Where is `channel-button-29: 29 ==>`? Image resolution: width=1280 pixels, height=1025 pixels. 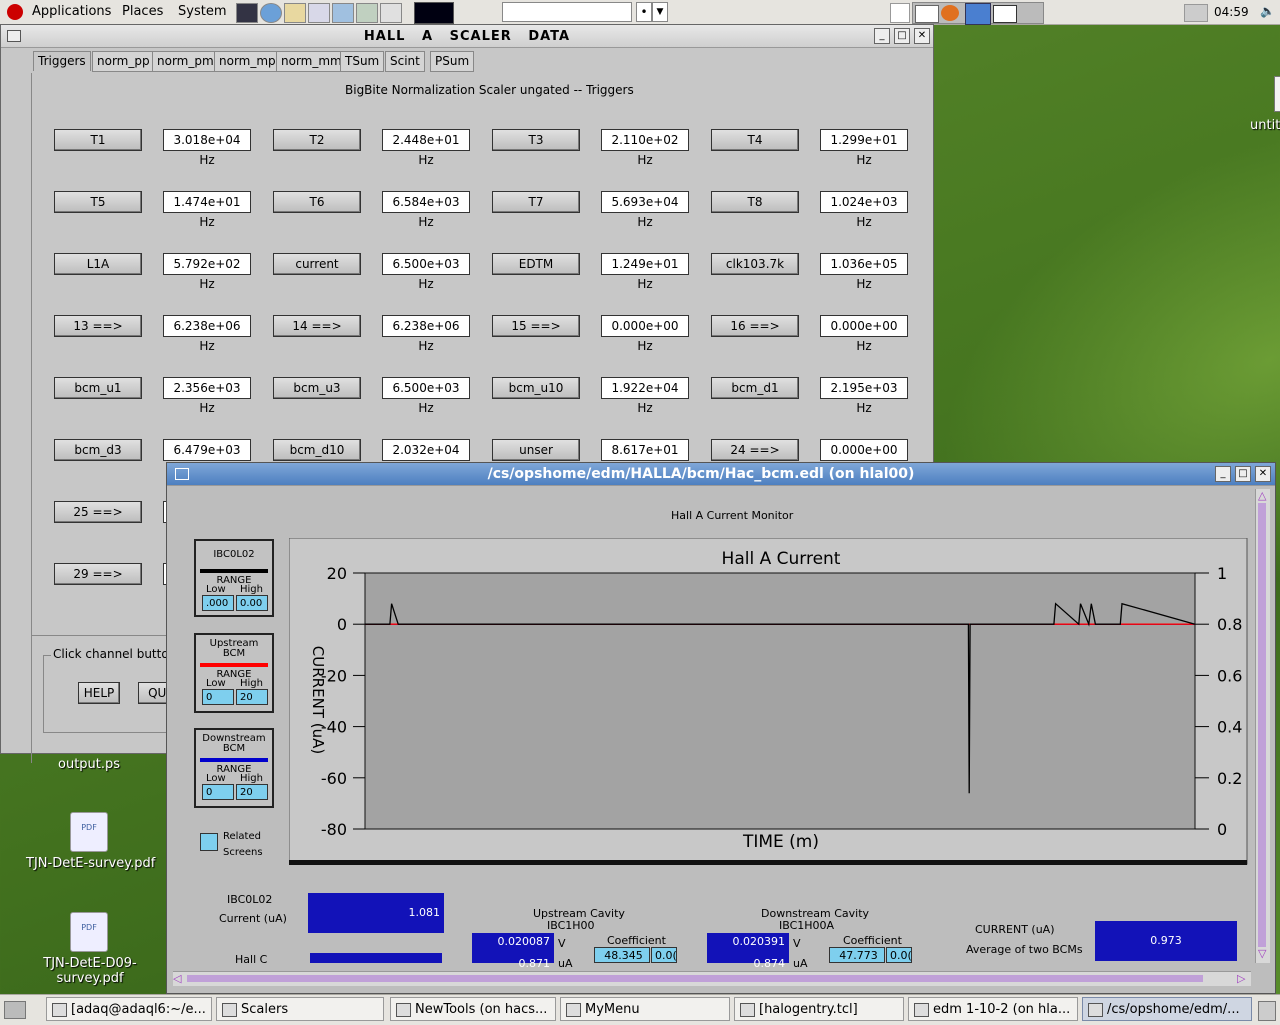
channel-button-29: 29 ==> is located at coordinates (98, 574).